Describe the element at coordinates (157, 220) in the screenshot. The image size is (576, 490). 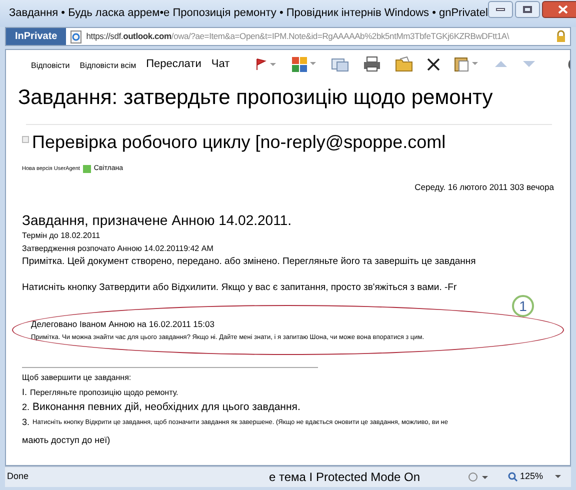
I see `task-heading: Завдання, призначене Анною 14.02.2011.` at that location.